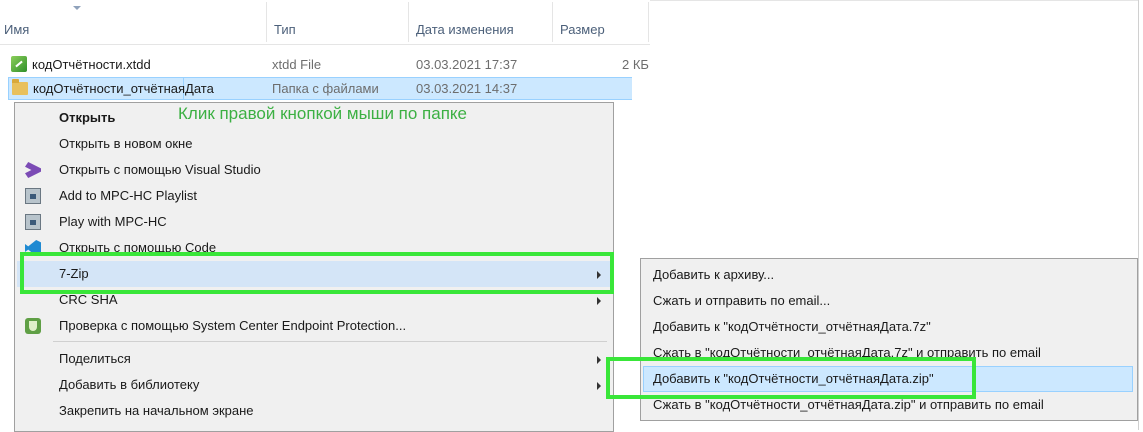  I want to click on file-name: кодОтчётности.xtdd, so click(91, 64).